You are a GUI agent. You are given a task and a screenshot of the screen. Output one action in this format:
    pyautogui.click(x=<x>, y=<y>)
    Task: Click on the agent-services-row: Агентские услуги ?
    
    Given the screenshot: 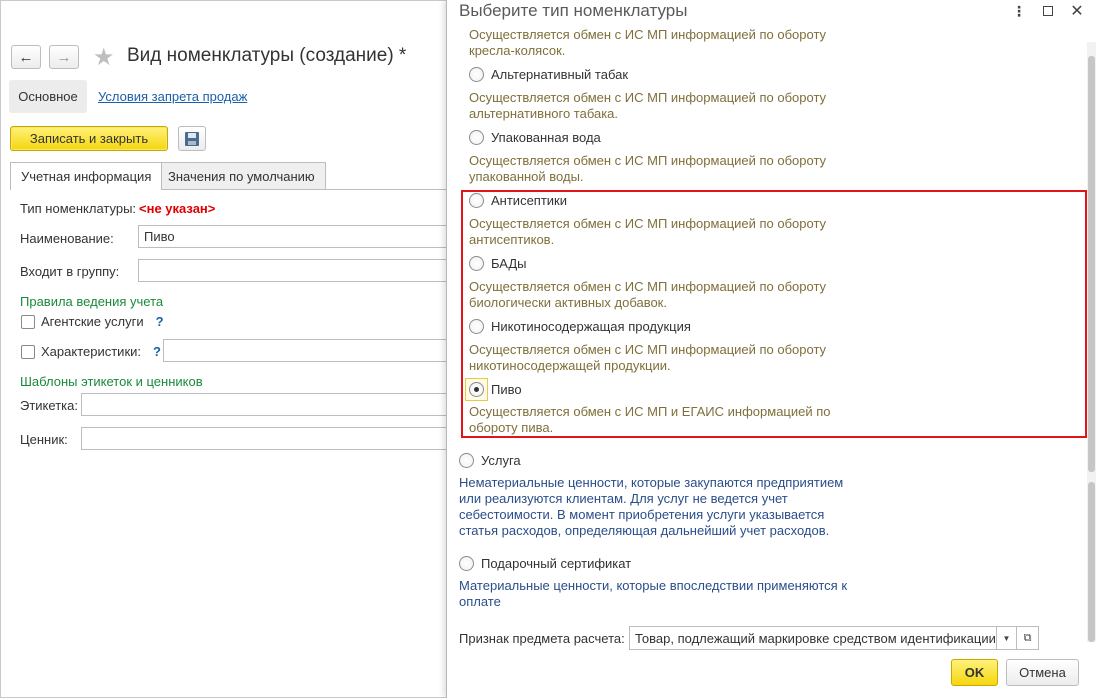 What is the action you would take?
    pyautogui.click(x=92, y=321)
    